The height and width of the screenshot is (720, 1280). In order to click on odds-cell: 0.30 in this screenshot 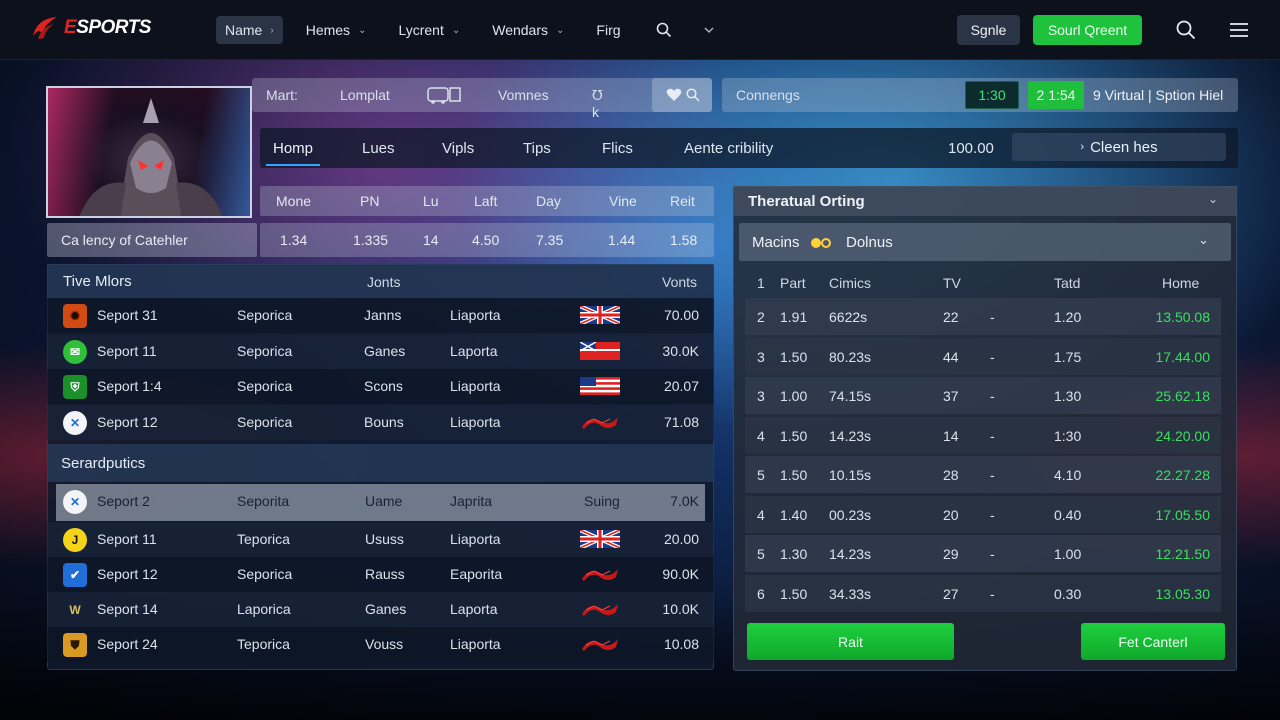, I will do `click(1068, 593)`.